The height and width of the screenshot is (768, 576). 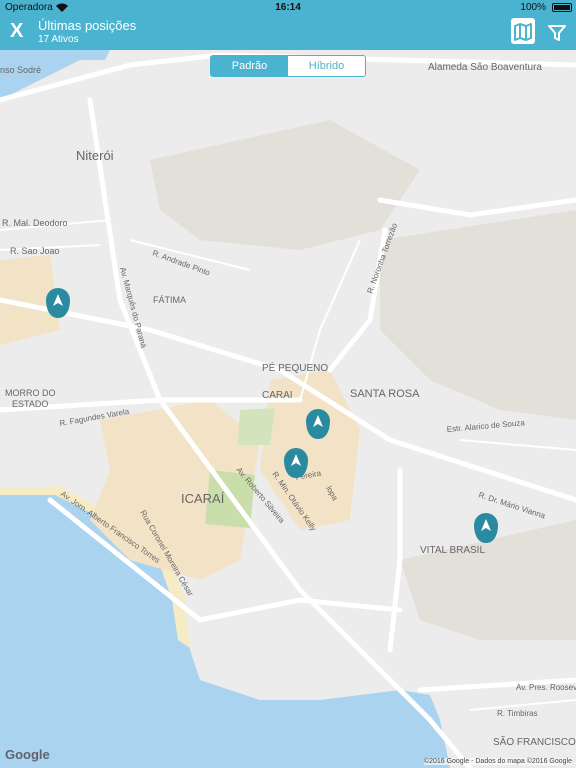 What do you see at coordinates (533, 7) in the screenshot?
I see `battery-percent: 100%` at bounding box center [533, 7].